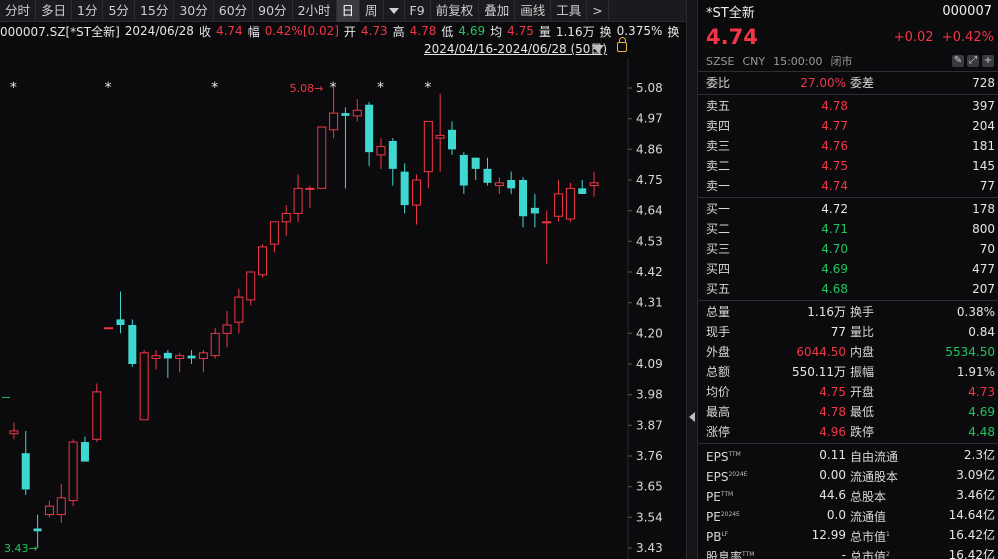  I want to click on period-tab-10: 周, so click(372, 11).